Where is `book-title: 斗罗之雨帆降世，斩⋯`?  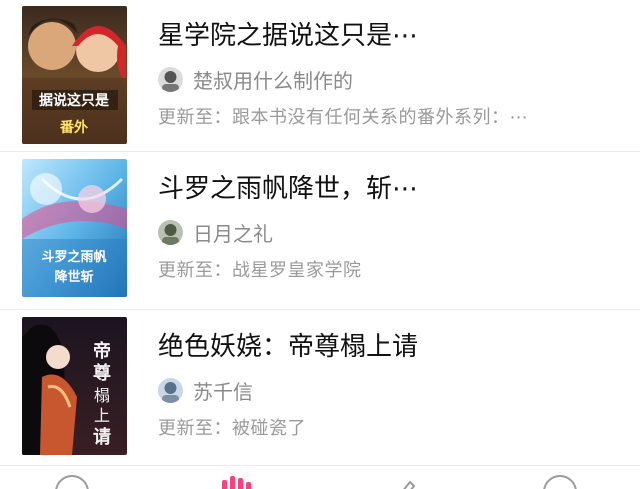
book-title: 斗罗之雨帆降世，斩⋯ is located at coordinates (288, 189).